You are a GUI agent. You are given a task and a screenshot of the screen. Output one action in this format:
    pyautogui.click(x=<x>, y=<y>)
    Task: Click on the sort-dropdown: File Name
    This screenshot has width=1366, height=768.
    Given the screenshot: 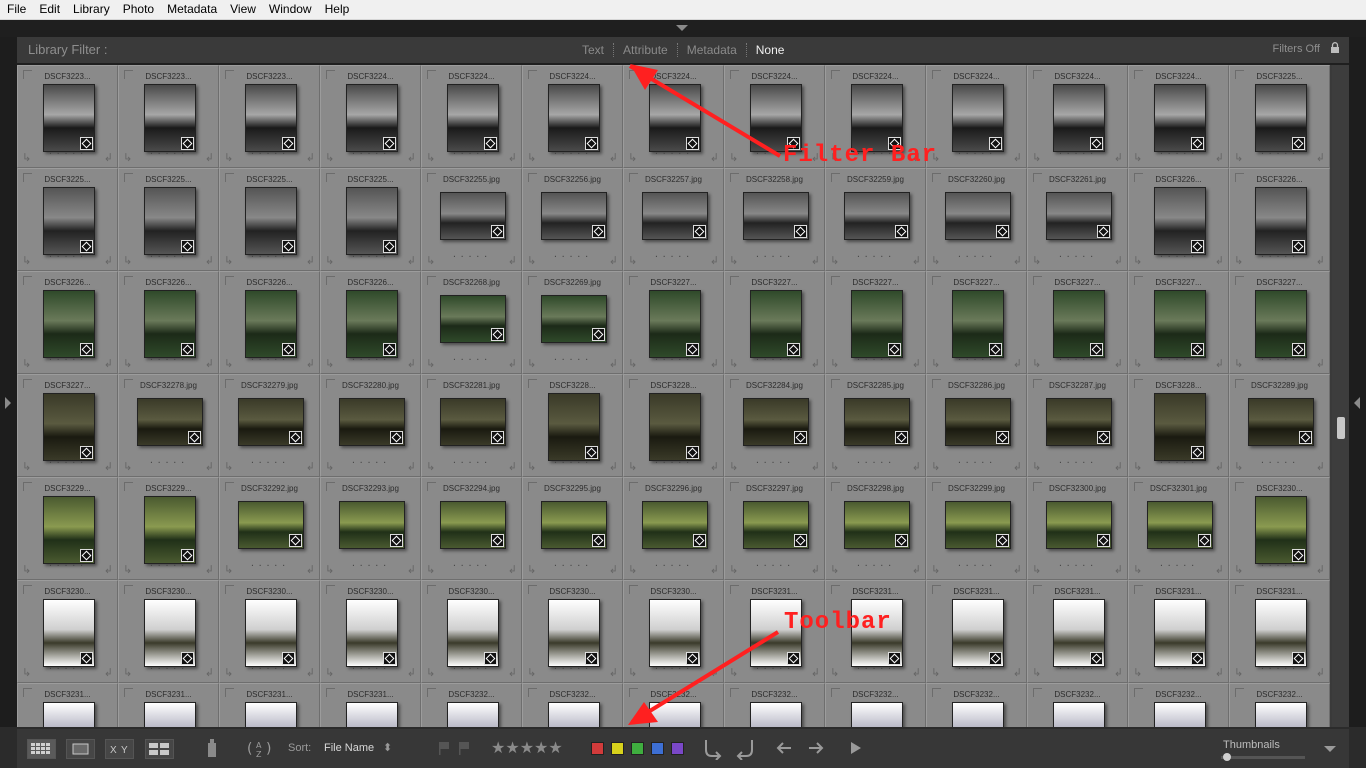 What is the action you would take?
    pyautogui.click(x=349, y=748)
    